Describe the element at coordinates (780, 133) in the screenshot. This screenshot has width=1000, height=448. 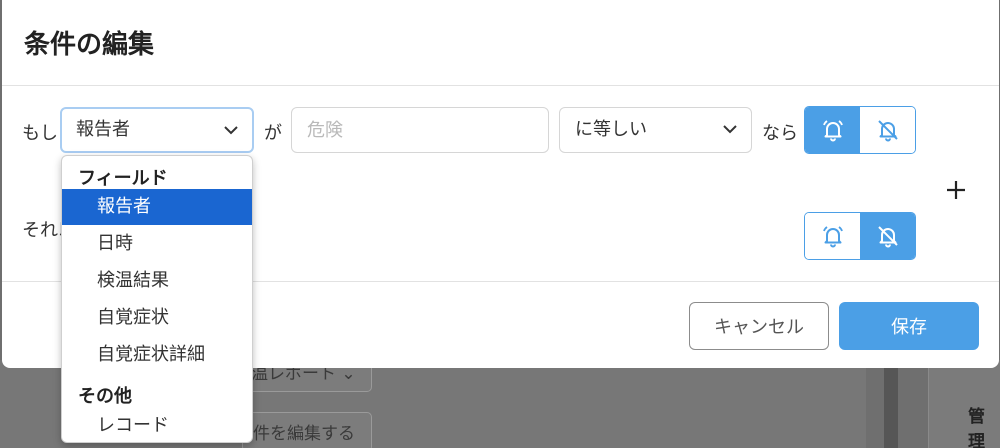
I see `then-label: なら` at that location.